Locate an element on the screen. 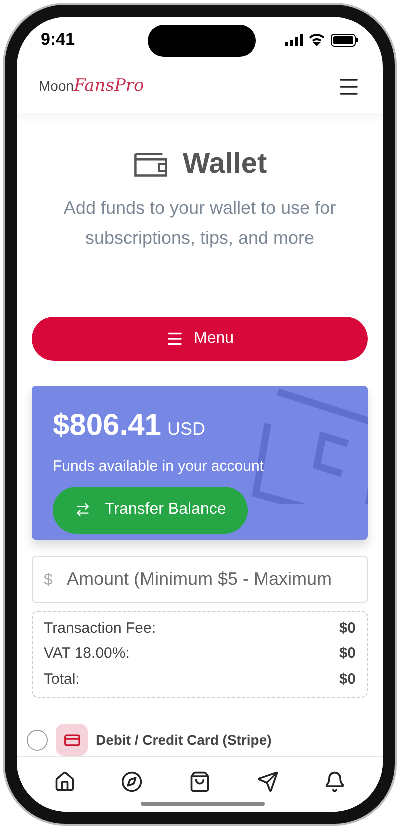  balance-caption: Funds available in your account is located at coordinates (159, 467).